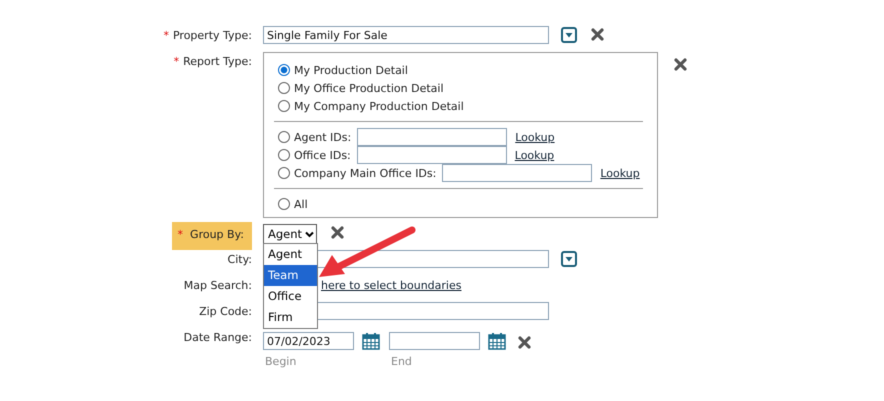 The width and height of the screenshot is (884, 401). What do you see at coordinates (391, 284) in the screenshot?
I see `map-search-link: here to select boundaries` at bounding box center [391, 284].